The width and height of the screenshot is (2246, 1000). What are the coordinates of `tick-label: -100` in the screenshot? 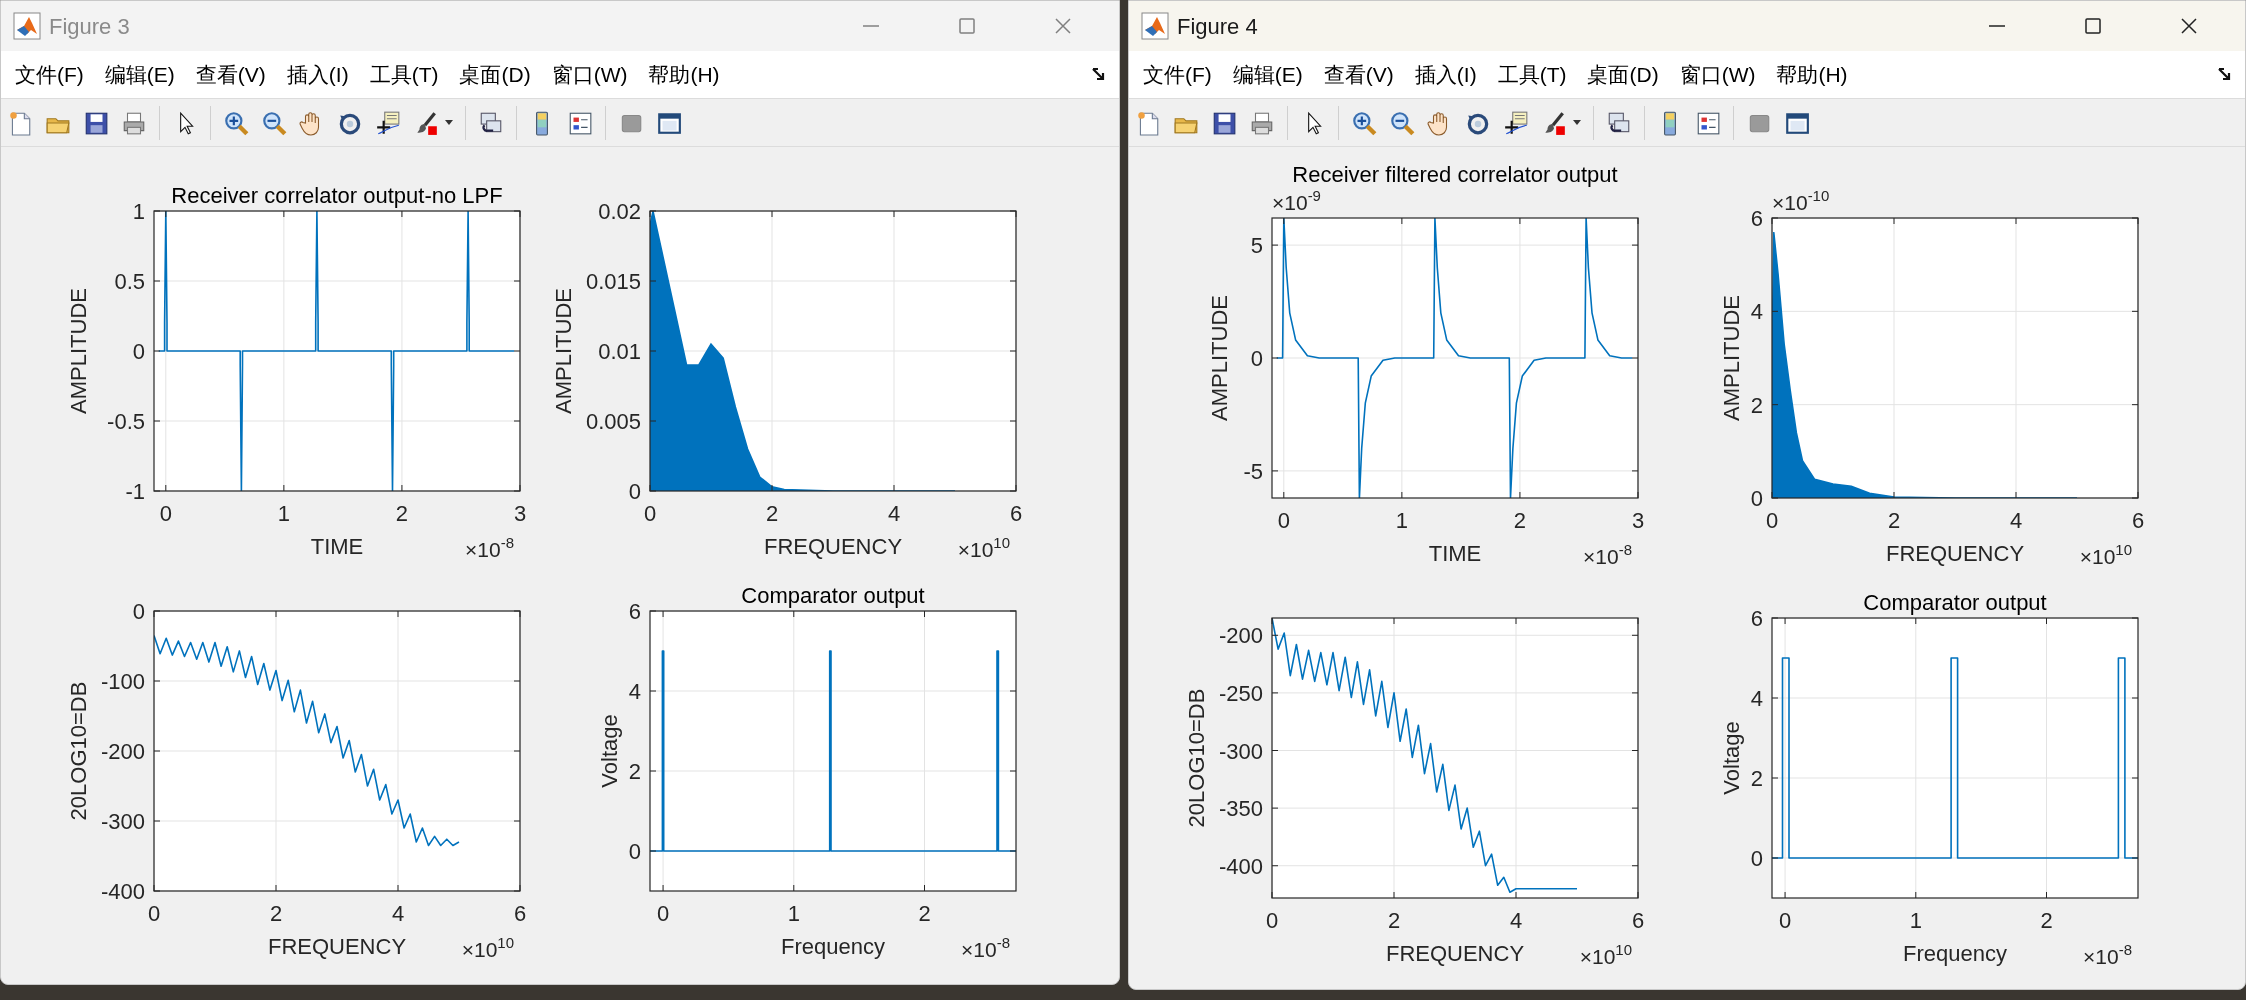 It's located at (122, 681).